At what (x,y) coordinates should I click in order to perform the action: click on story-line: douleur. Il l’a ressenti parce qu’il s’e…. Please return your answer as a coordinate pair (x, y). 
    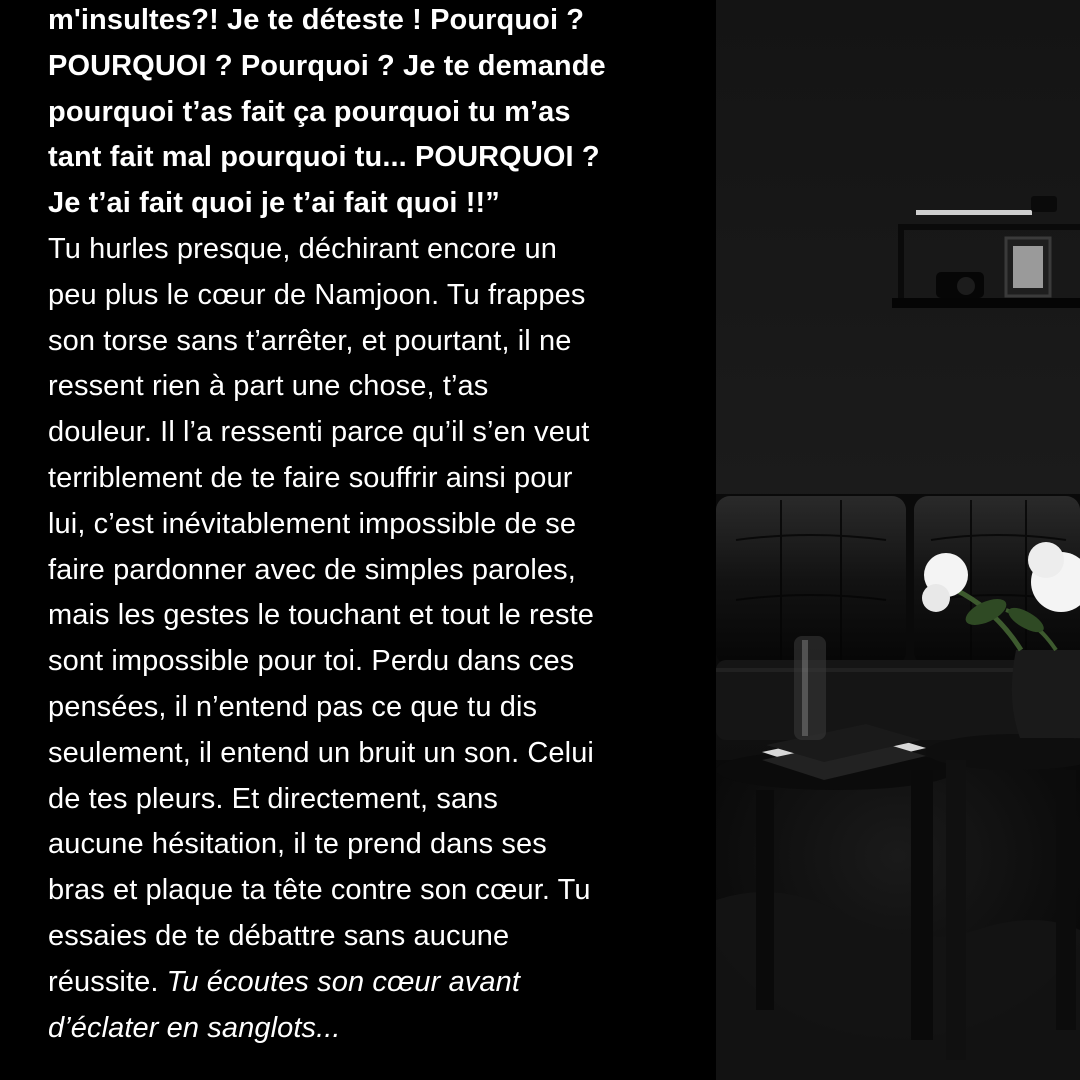
    Looking at the image, I should click on (319, 432).